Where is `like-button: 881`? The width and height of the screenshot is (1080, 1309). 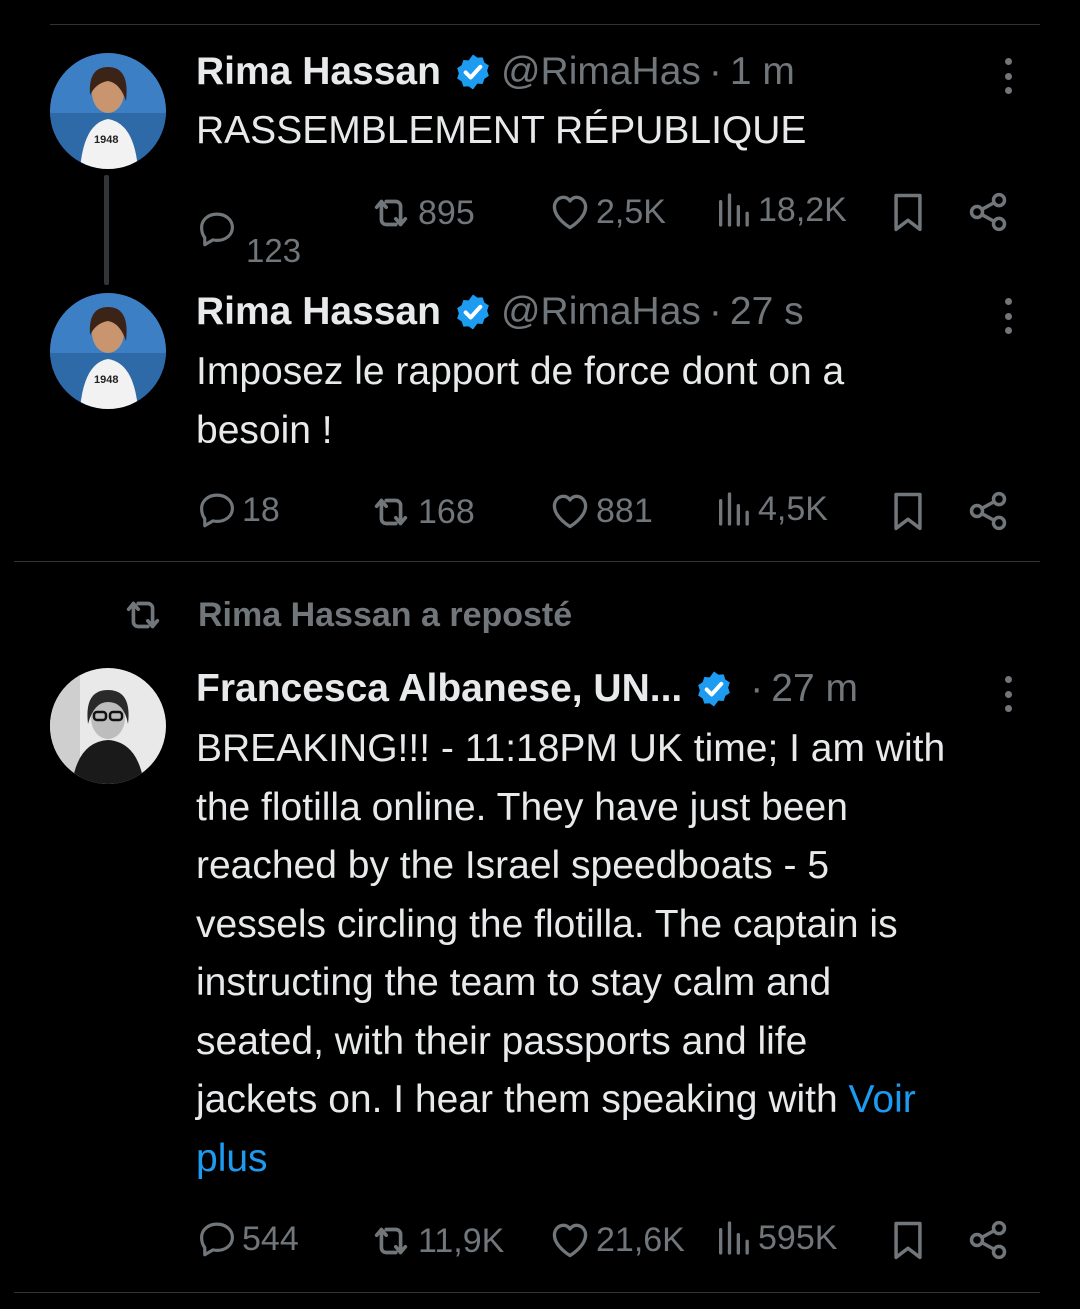 like-button: 881 is located at coordinates (600, 511).